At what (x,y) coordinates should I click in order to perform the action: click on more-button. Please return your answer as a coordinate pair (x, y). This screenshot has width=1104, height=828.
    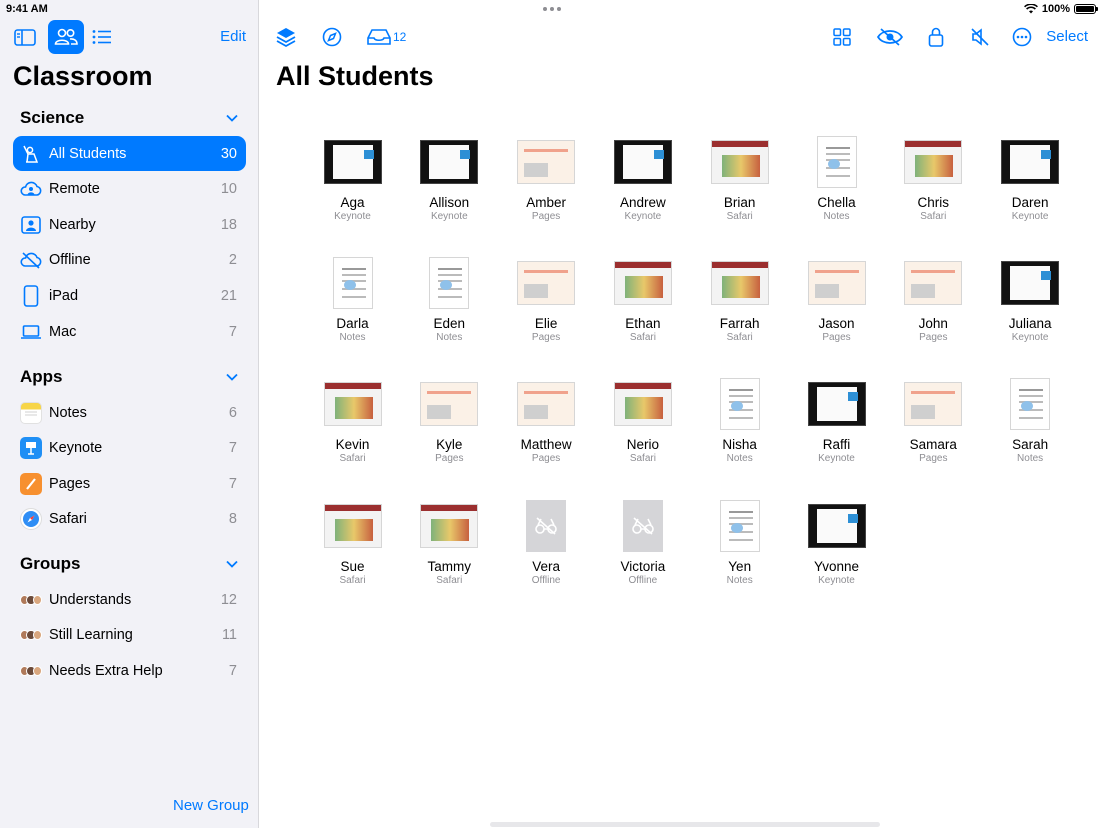
    Looking at the image, I should click on (1022, 37).